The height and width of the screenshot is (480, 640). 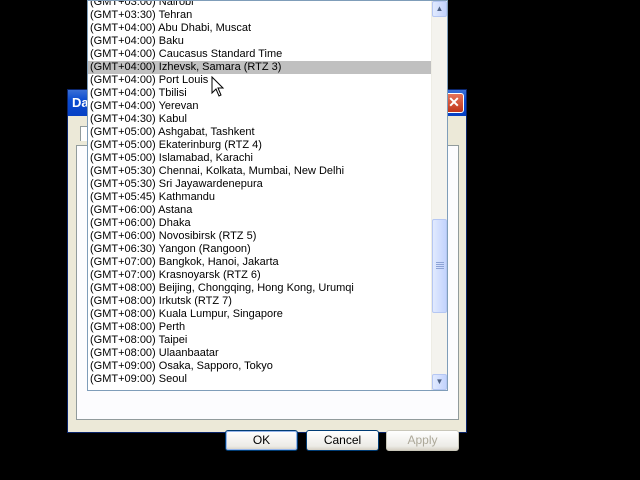 I want to click on time-zone-option: (GMT+06:00) Astana, so click(x=259, y=210).